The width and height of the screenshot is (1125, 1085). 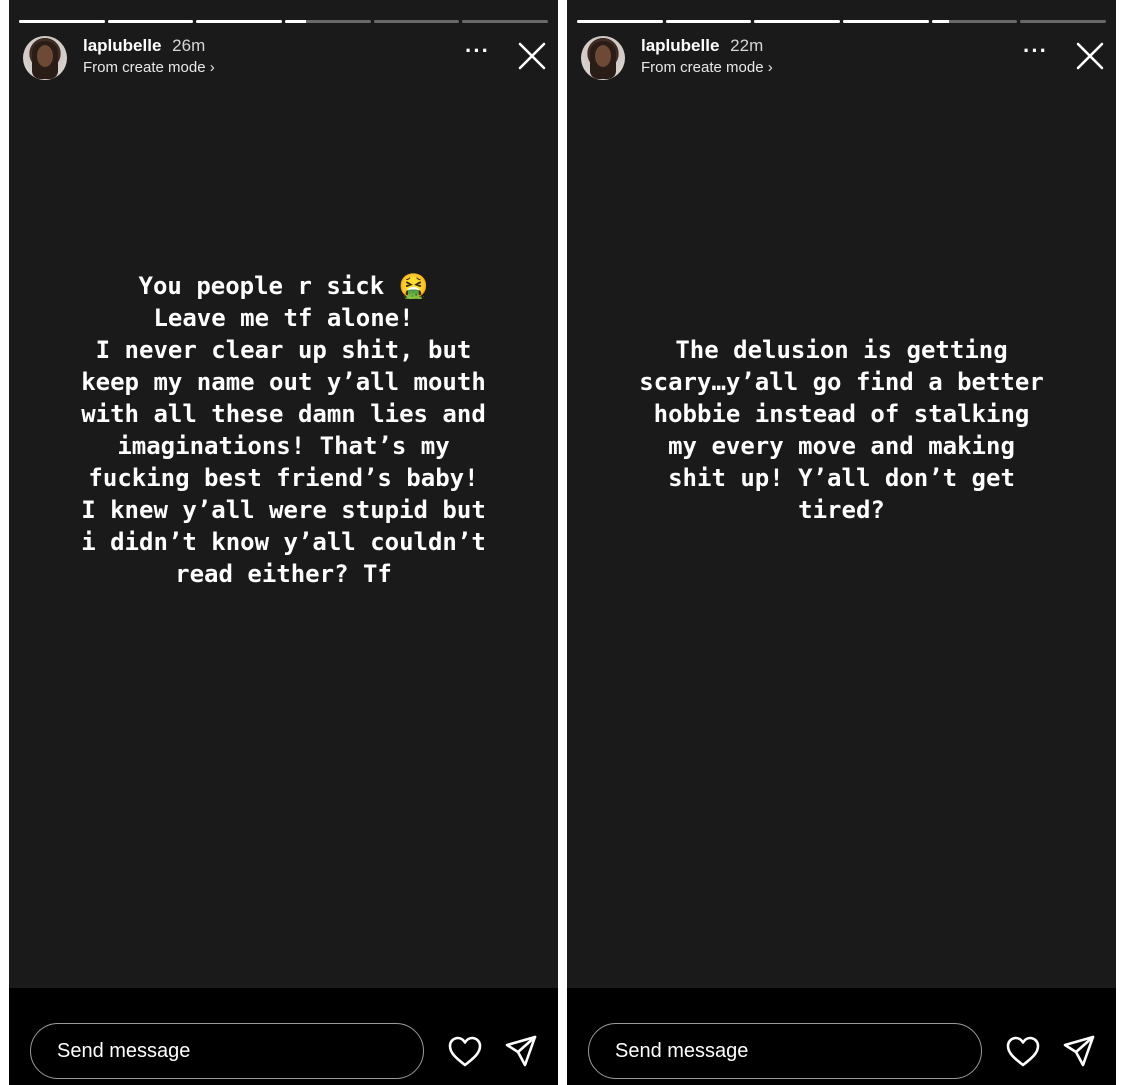 What do you see at coordinates (189, 45) in the screenshot?
I see `post-time: 26m` at bounding box center [189, 45].